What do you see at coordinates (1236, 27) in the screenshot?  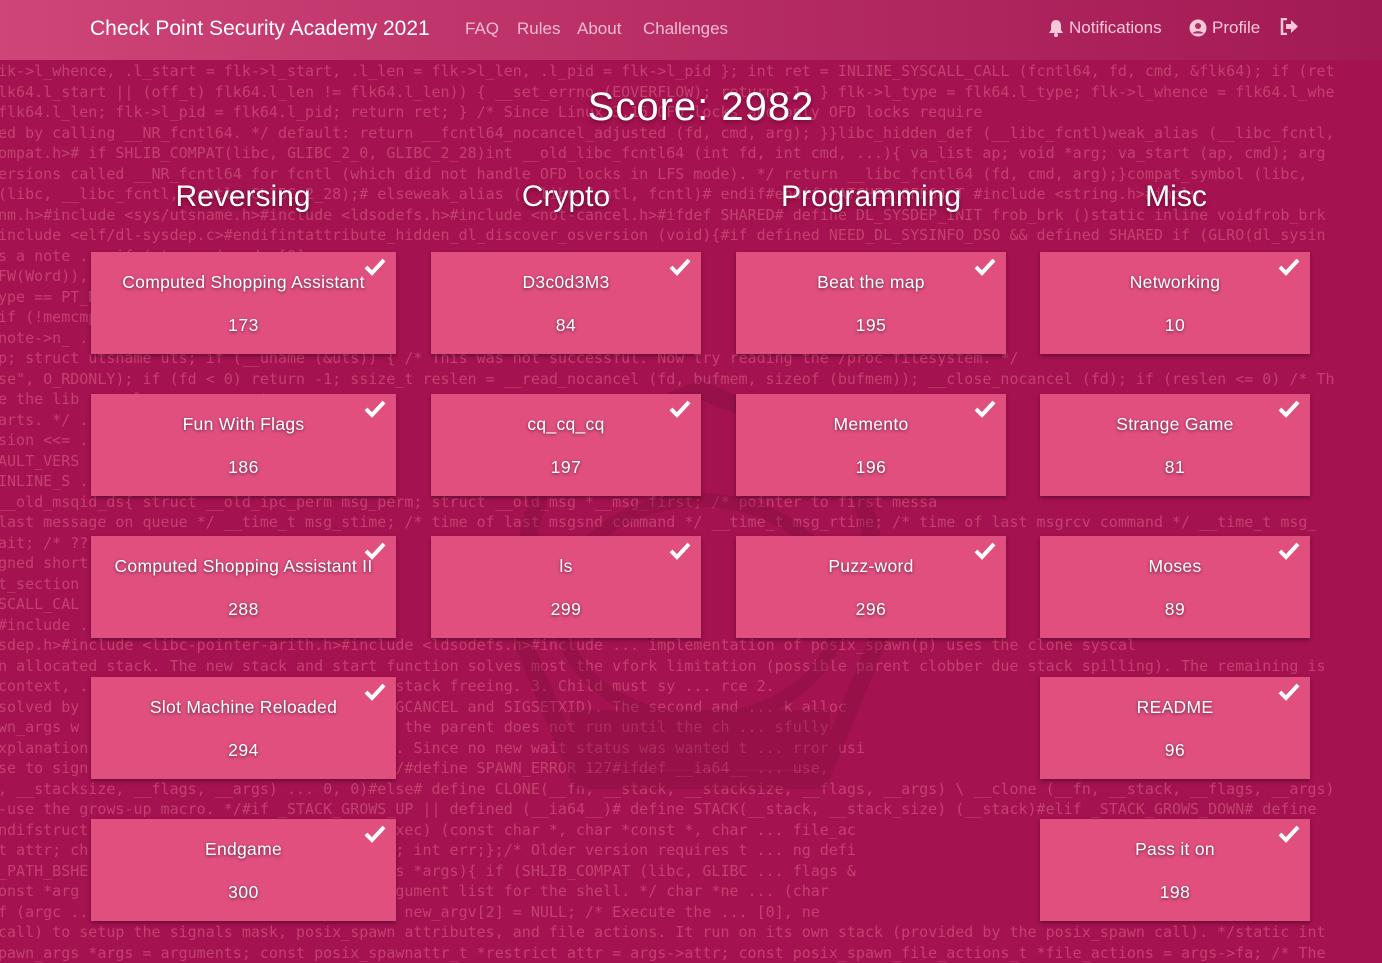 I see `profile-label: Profile` at bounding box center [1236, 27].